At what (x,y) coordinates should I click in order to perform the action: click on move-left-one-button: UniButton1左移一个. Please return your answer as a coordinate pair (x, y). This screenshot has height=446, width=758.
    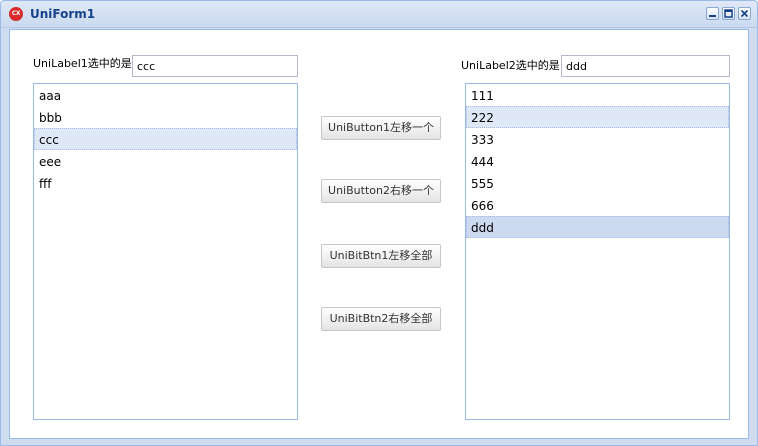
    Looking at the image, I should click on (381, 128).